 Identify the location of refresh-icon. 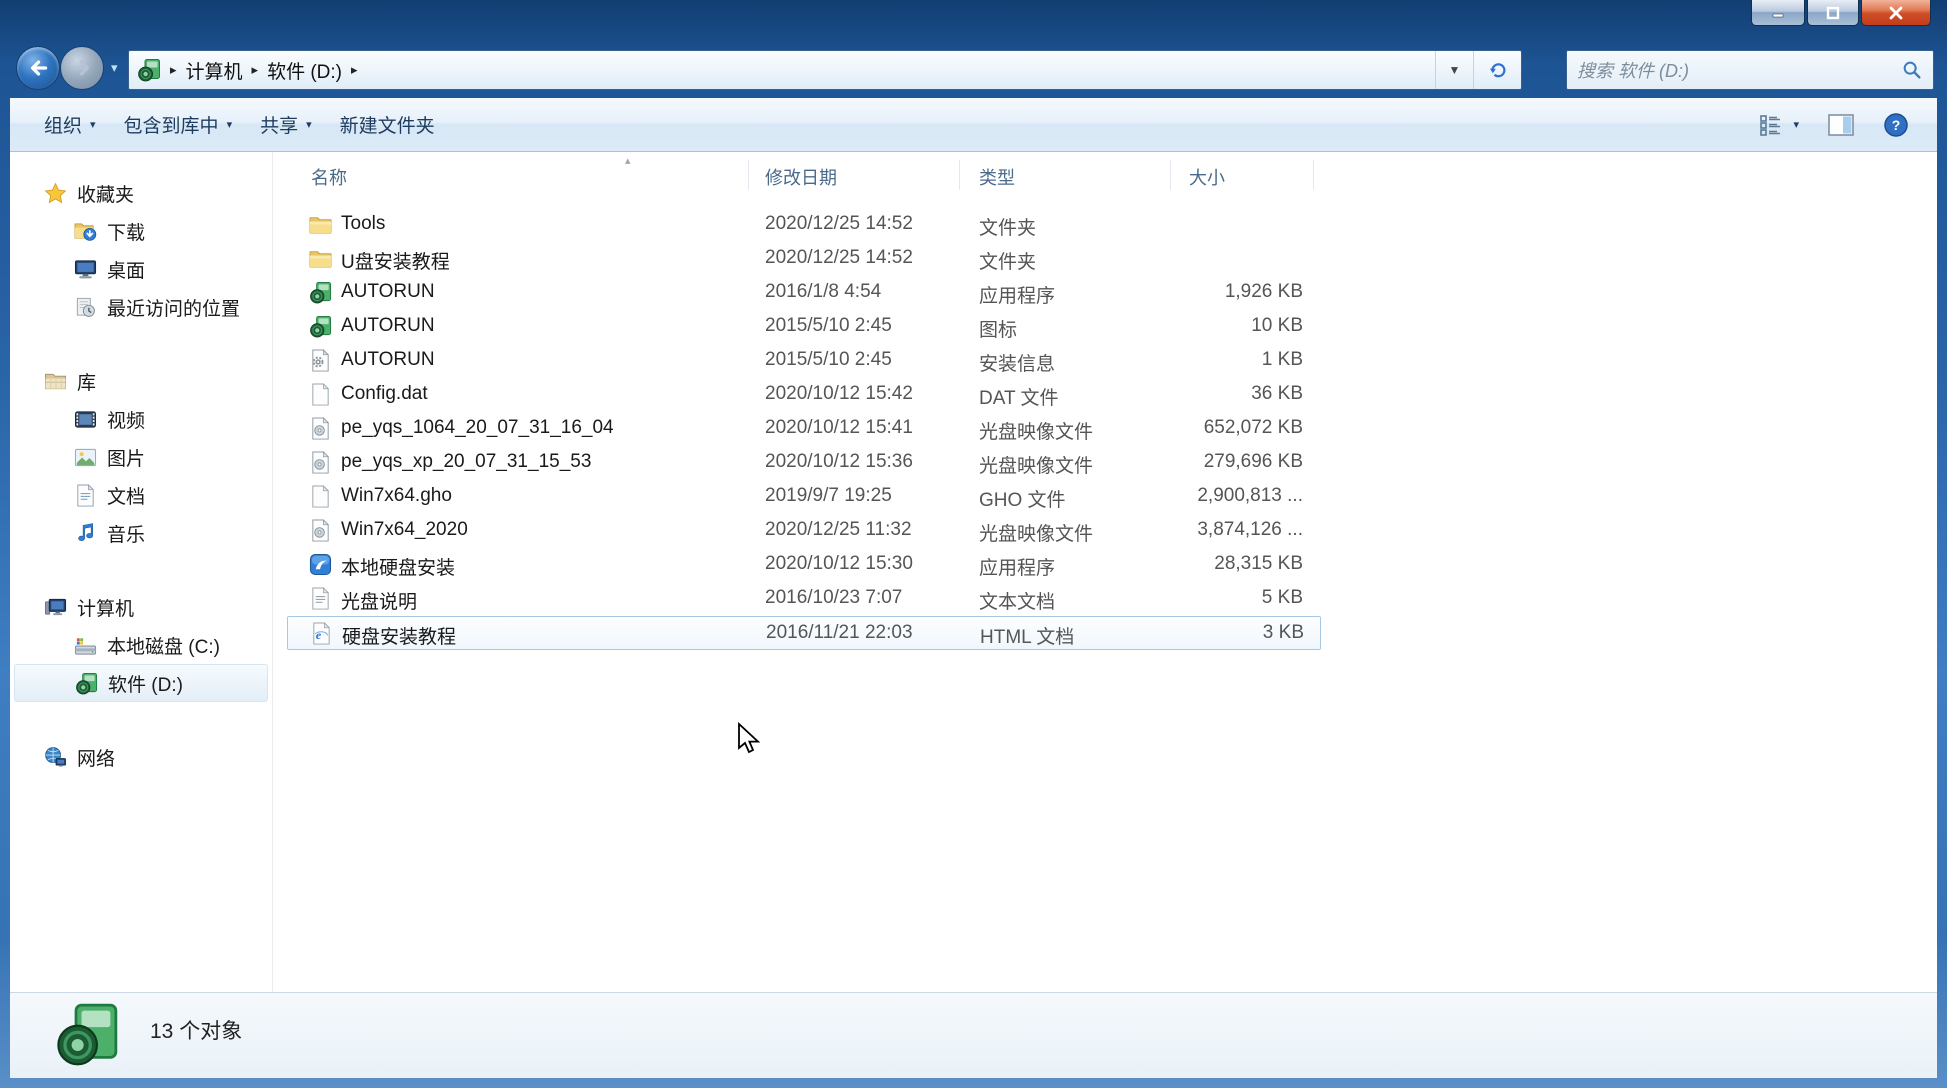
(1497, 70).